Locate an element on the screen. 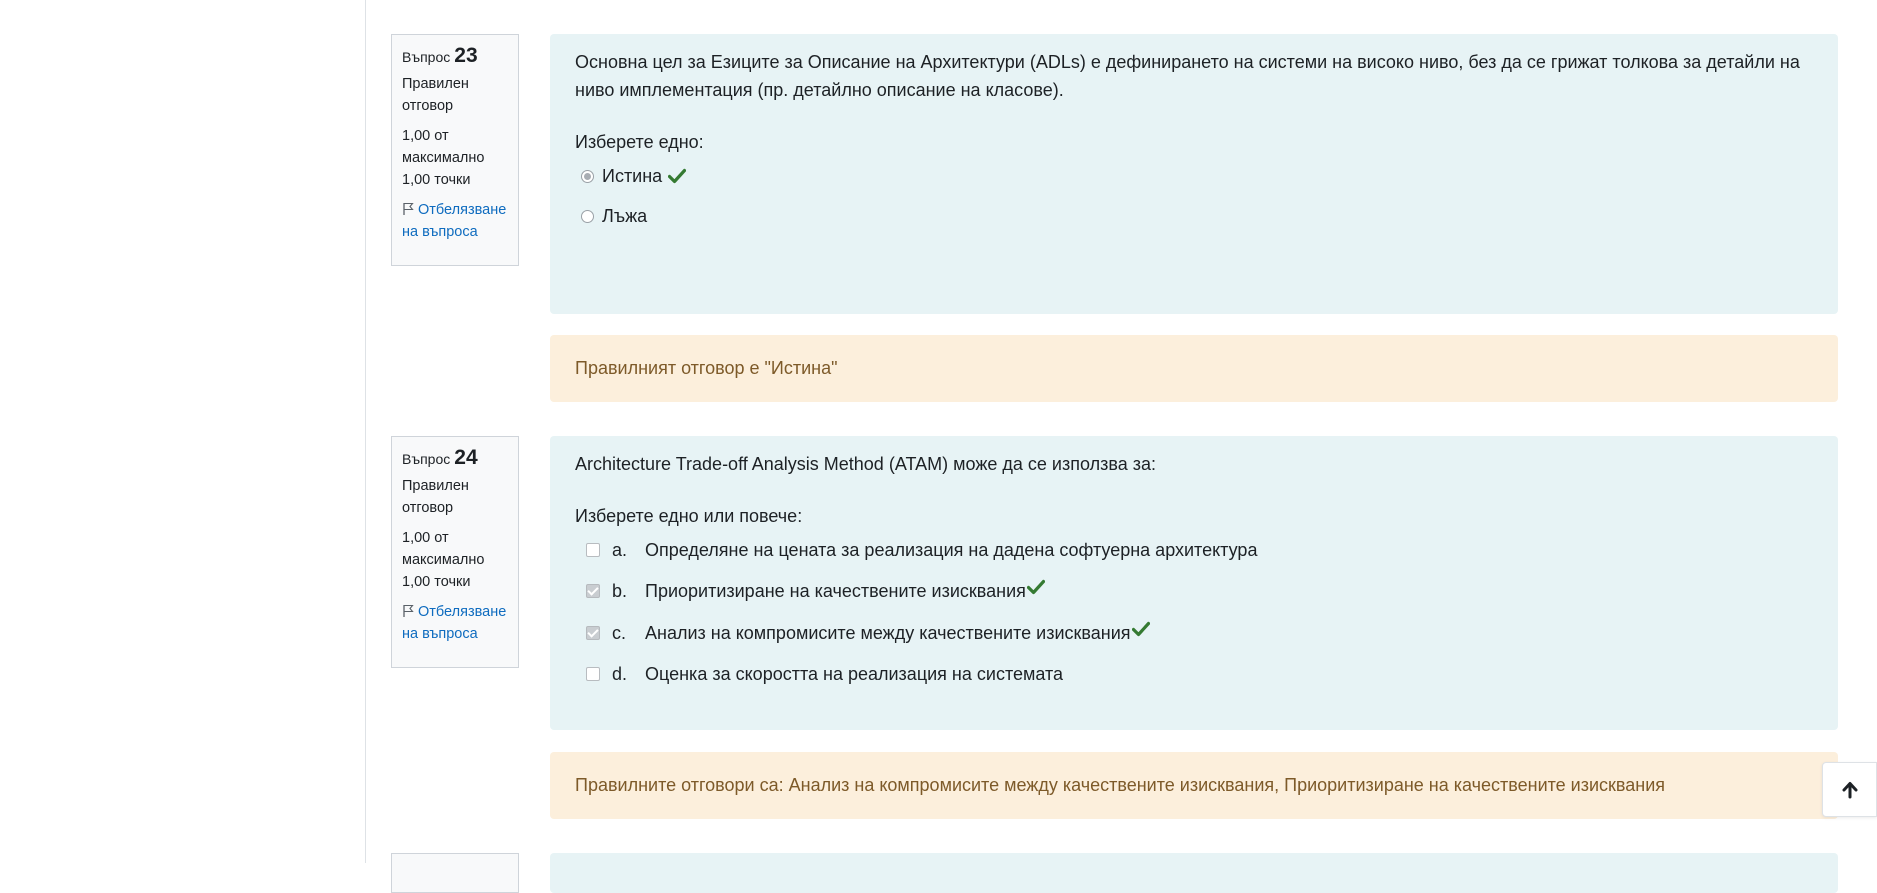 Image resolution: width=1877 pixels, height=893 pixels. back-to-top-button is located at coordinates (1849, 789).